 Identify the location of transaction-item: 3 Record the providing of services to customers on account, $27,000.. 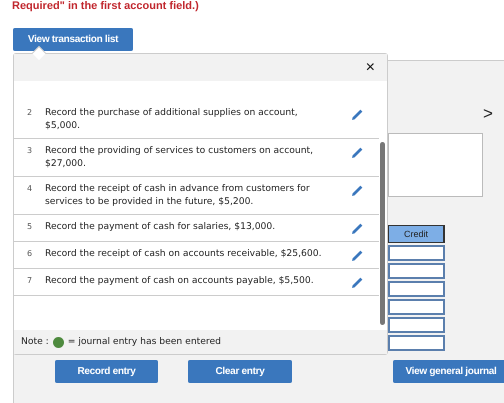
(196, 158).